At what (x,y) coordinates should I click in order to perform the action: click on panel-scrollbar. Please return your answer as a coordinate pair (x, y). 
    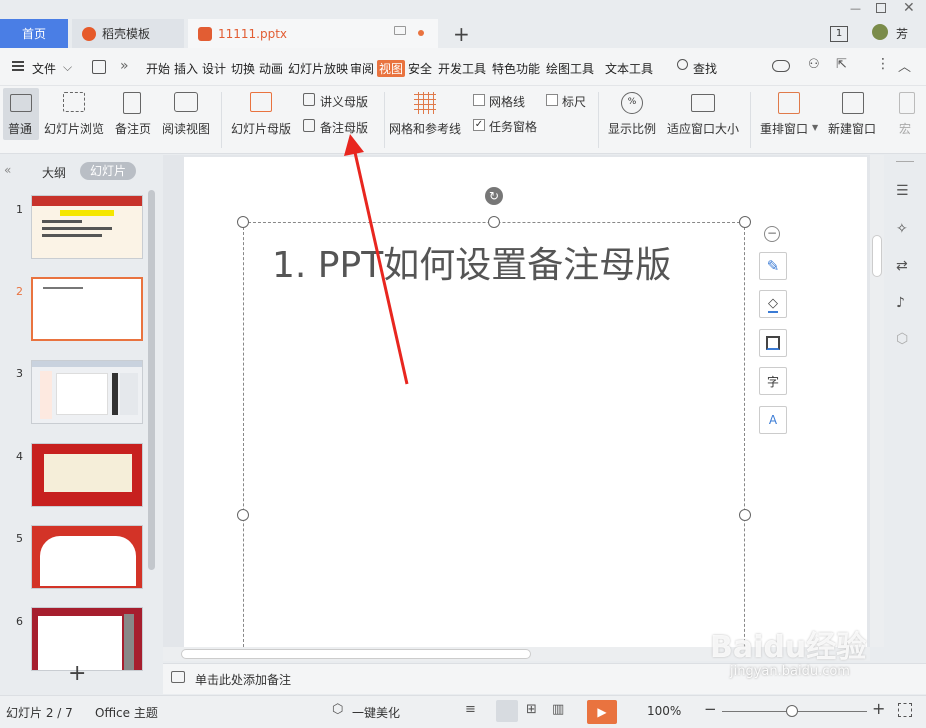
    Looking at the image, I should click on (151, 380).